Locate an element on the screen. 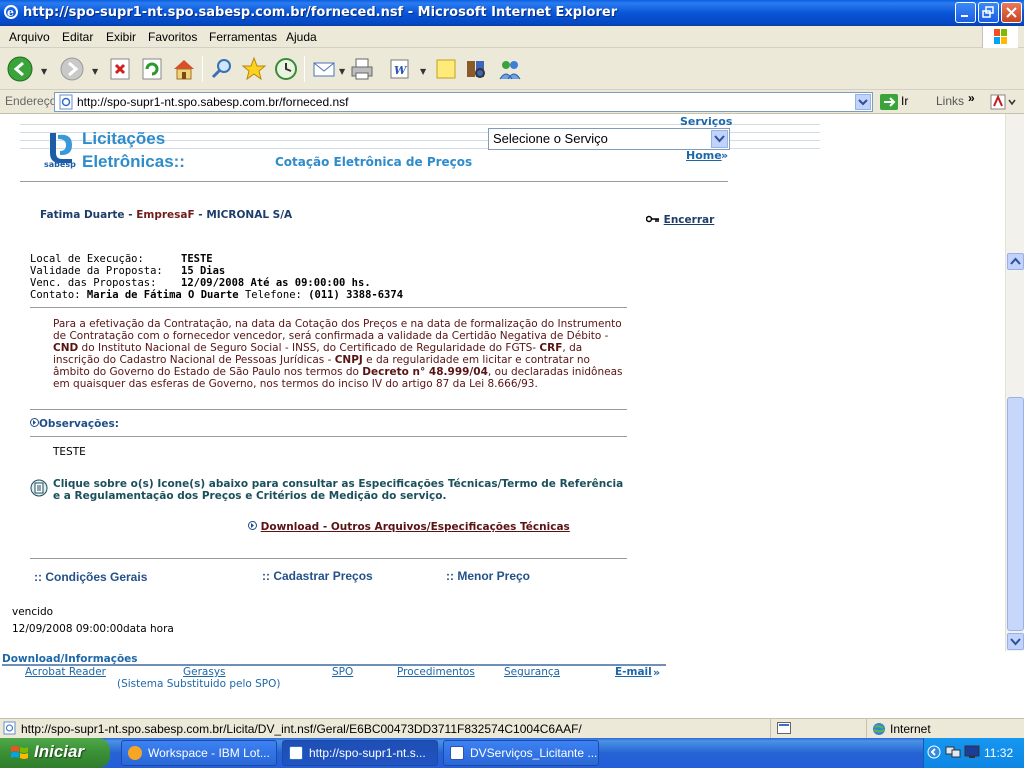 This screenshot has width=1024, height=768. mail-dropdown-icon: ▼ is located at coordinates (342, 71).